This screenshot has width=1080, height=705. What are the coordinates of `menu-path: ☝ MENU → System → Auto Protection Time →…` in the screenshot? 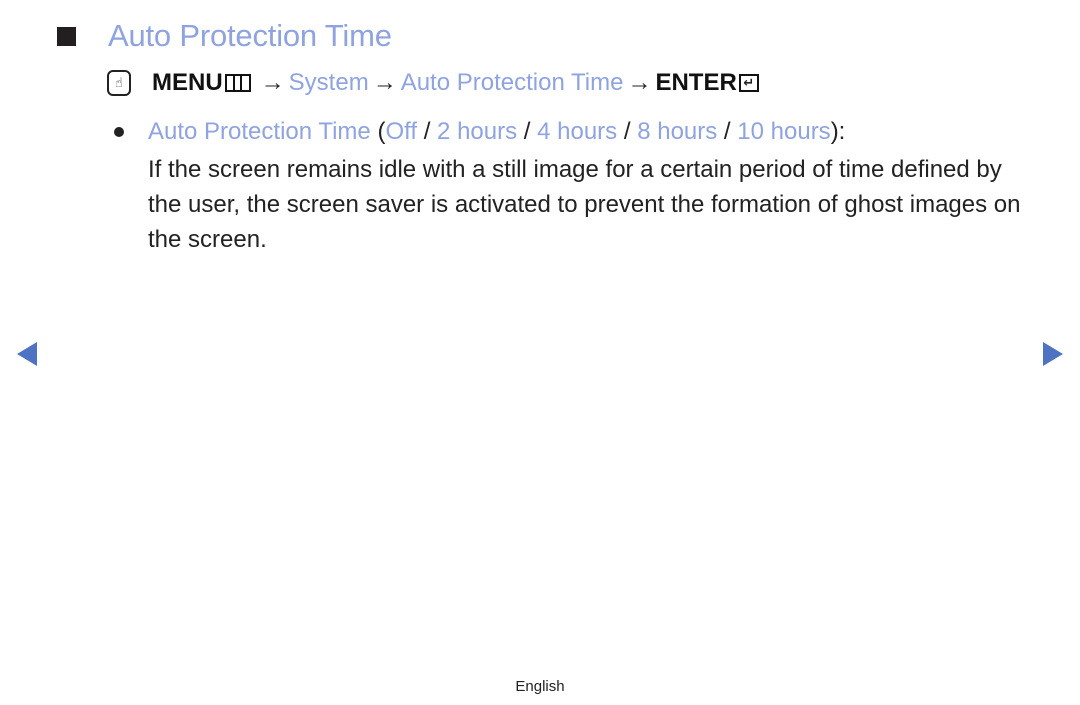 It's located at (433, 83).